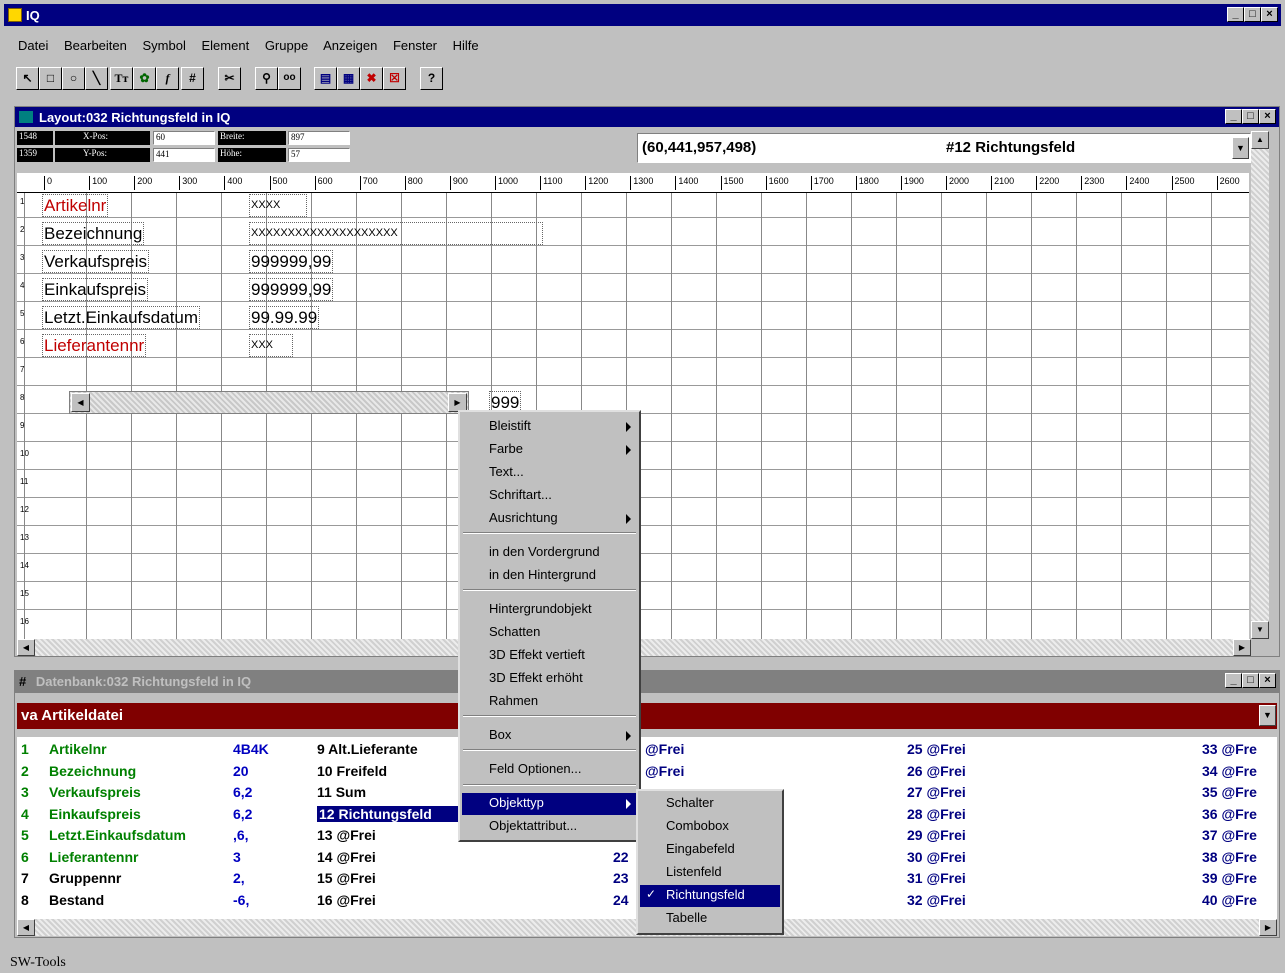 Image resolution: width=1285 pixels, height=973 pixels. I want to click on value-lieferantennr: XXX, so click(271, 345).